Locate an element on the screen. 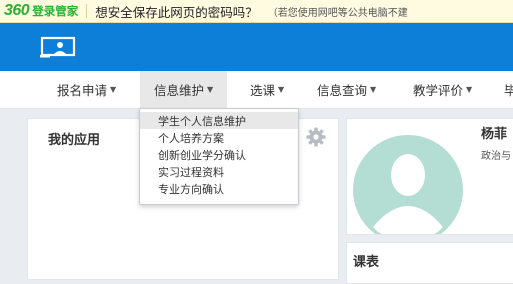 The width and height of the screenshot is (513, 284). gear-icon is located at coordinates (316, 137).